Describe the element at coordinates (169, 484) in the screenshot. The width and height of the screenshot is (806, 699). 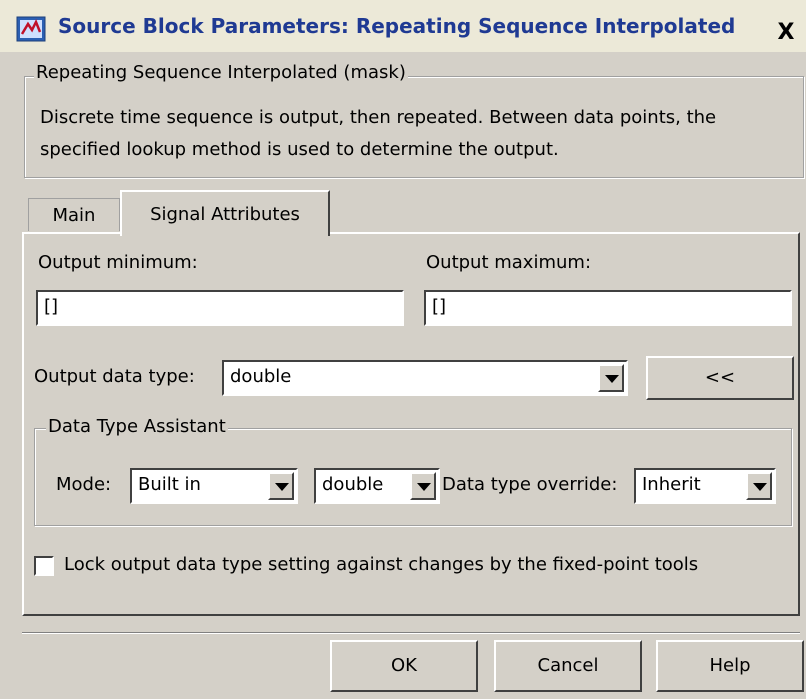
I see `mode-value: Built in` at that location.